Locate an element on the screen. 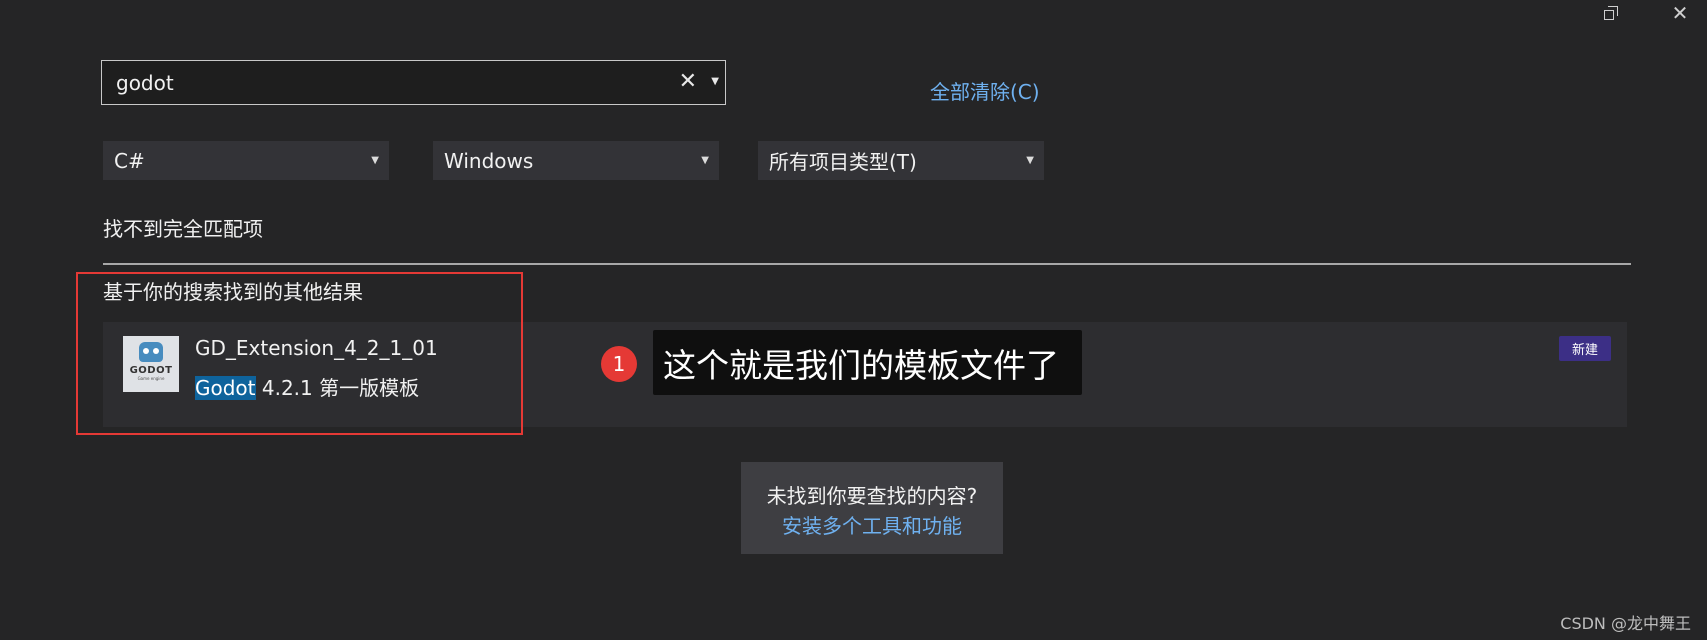  search-box: ✕ ▼ is located at coordinates (413, 82).